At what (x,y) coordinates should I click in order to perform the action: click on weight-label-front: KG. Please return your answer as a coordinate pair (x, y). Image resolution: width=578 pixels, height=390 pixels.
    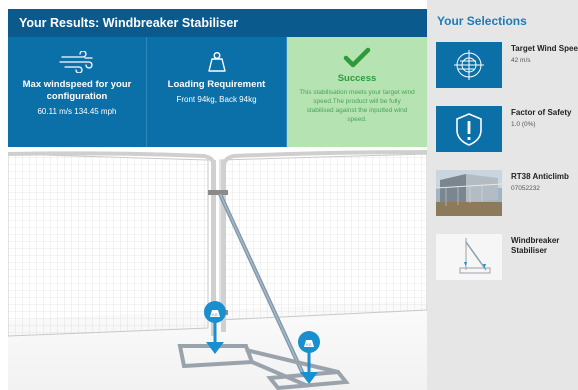
    Looking at the image, I should click on (214, 315).